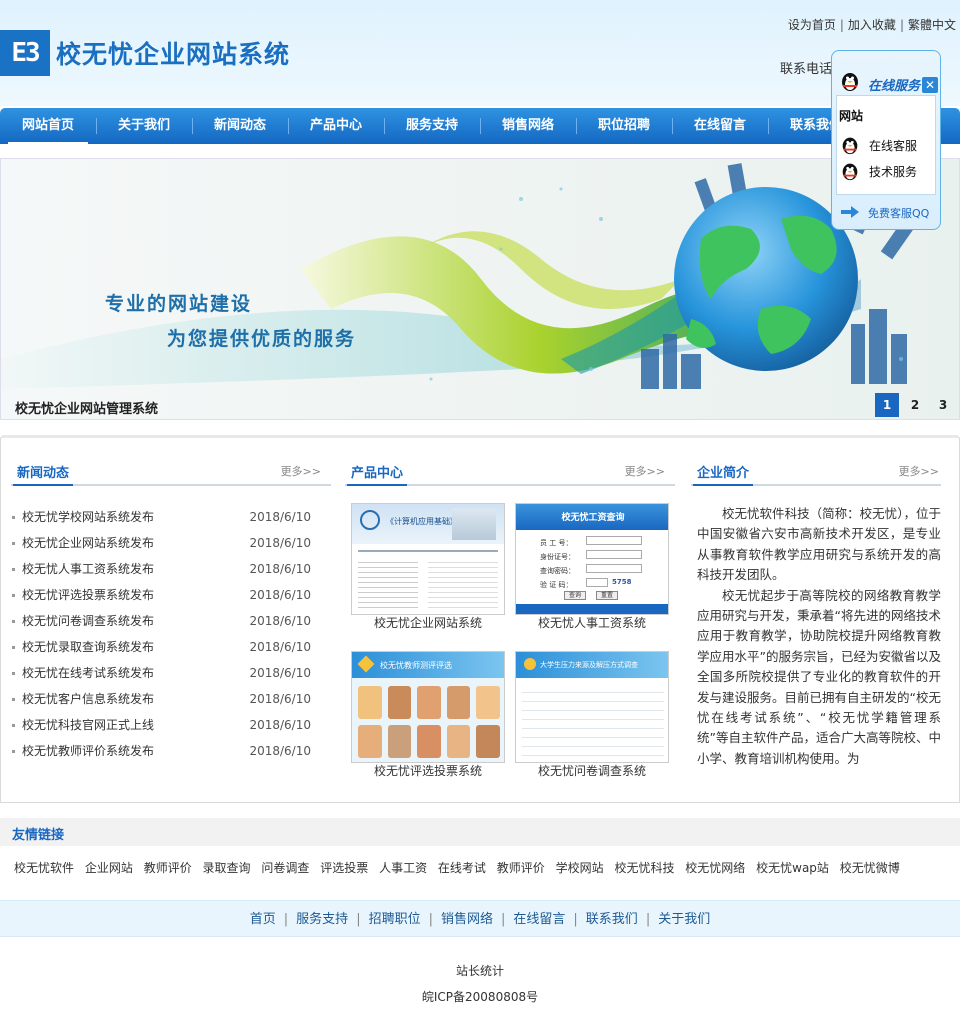 This screenshot has height=1024, width=960. What do you see at coordinates (480, 996) in the screenshot?
I see `footer-icp: 皖ICP备20080808号` at bounding box center [480, 996].